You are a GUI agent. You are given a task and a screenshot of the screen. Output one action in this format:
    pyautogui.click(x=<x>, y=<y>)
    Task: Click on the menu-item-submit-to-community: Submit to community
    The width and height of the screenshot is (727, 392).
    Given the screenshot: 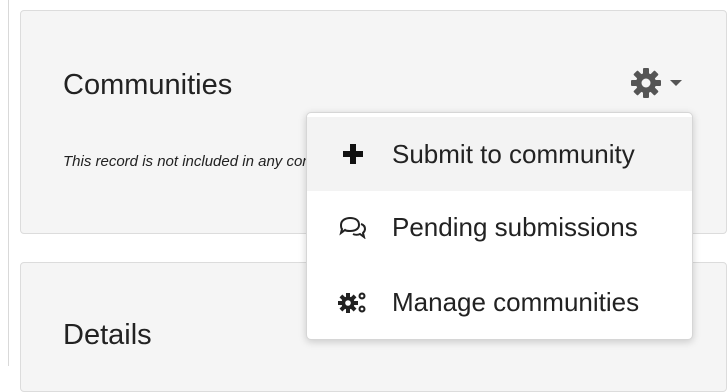 What is the action you would take?
    pyautogui.click(x=499, y=154)
    